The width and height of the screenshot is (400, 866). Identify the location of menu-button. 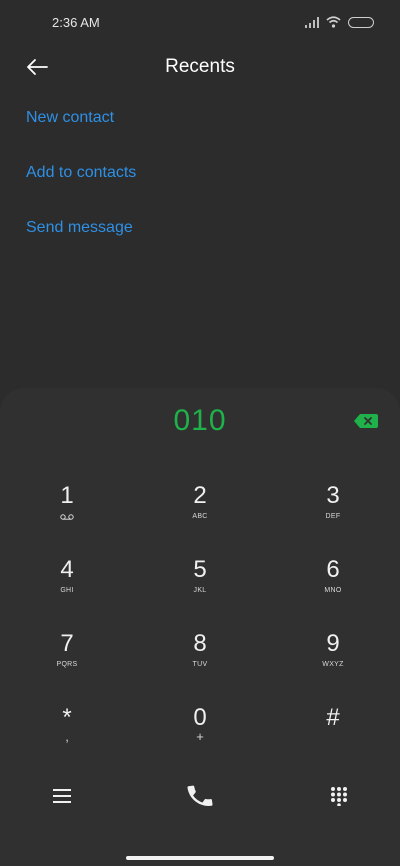
(62, 796).